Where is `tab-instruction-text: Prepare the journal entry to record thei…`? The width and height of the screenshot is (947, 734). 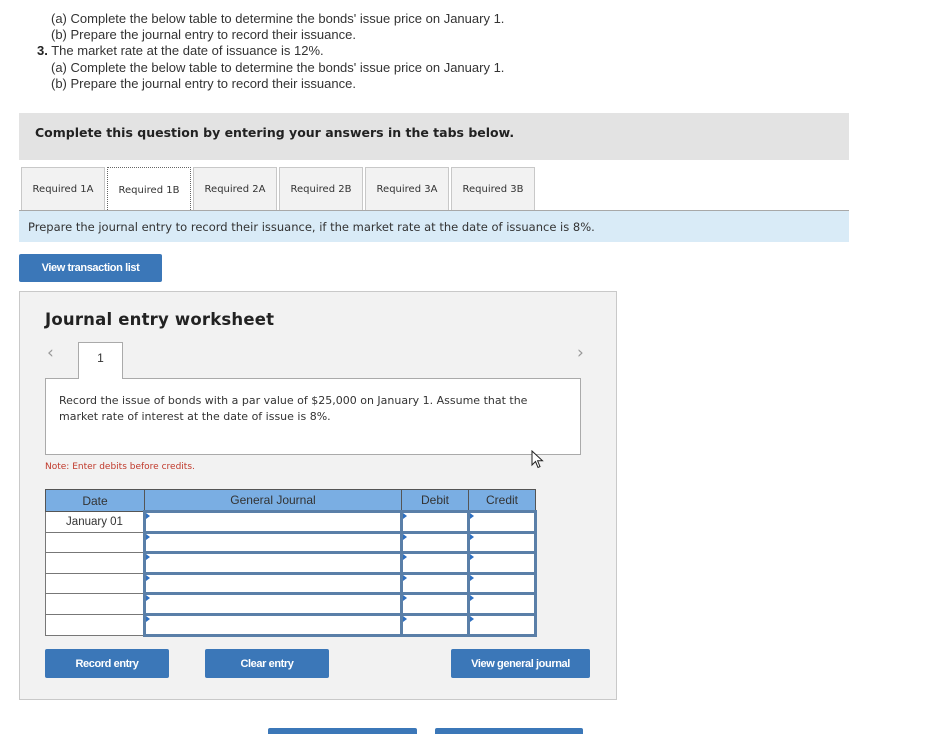
tab-instruction-text: Prepare the journal entry to record thei… is located at coordinates (311, 227).